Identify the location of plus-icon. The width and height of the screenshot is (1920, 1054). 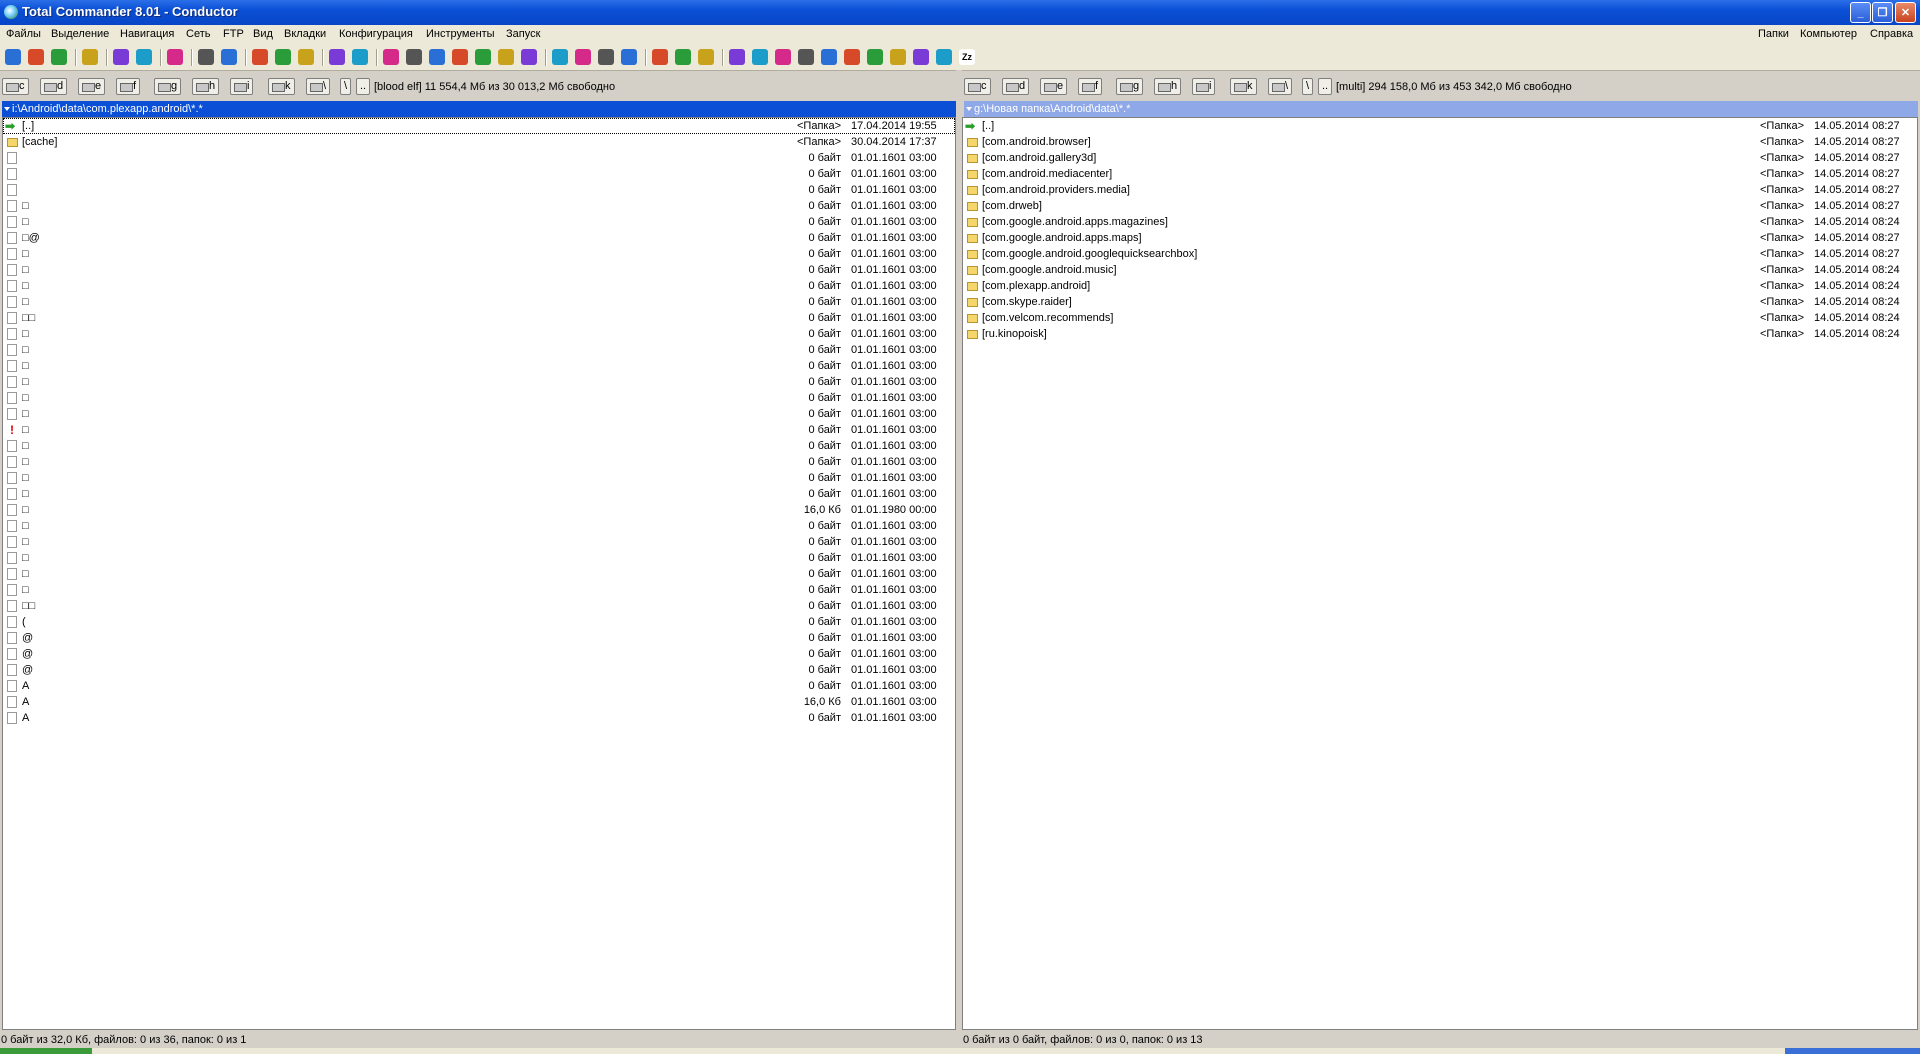
(683, 57).